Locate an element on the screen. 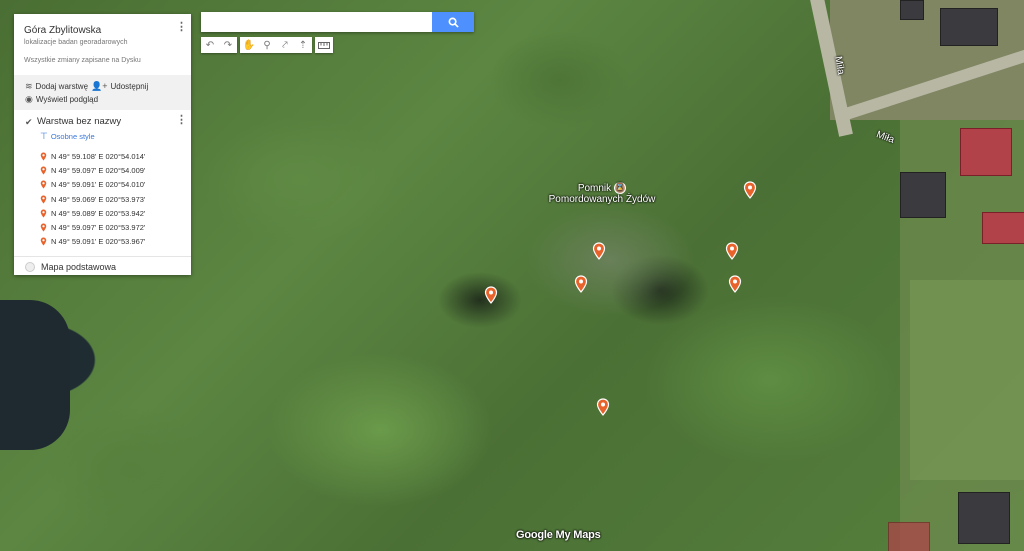  marker-icon: ⚲ is located at coordinates (267, 45).